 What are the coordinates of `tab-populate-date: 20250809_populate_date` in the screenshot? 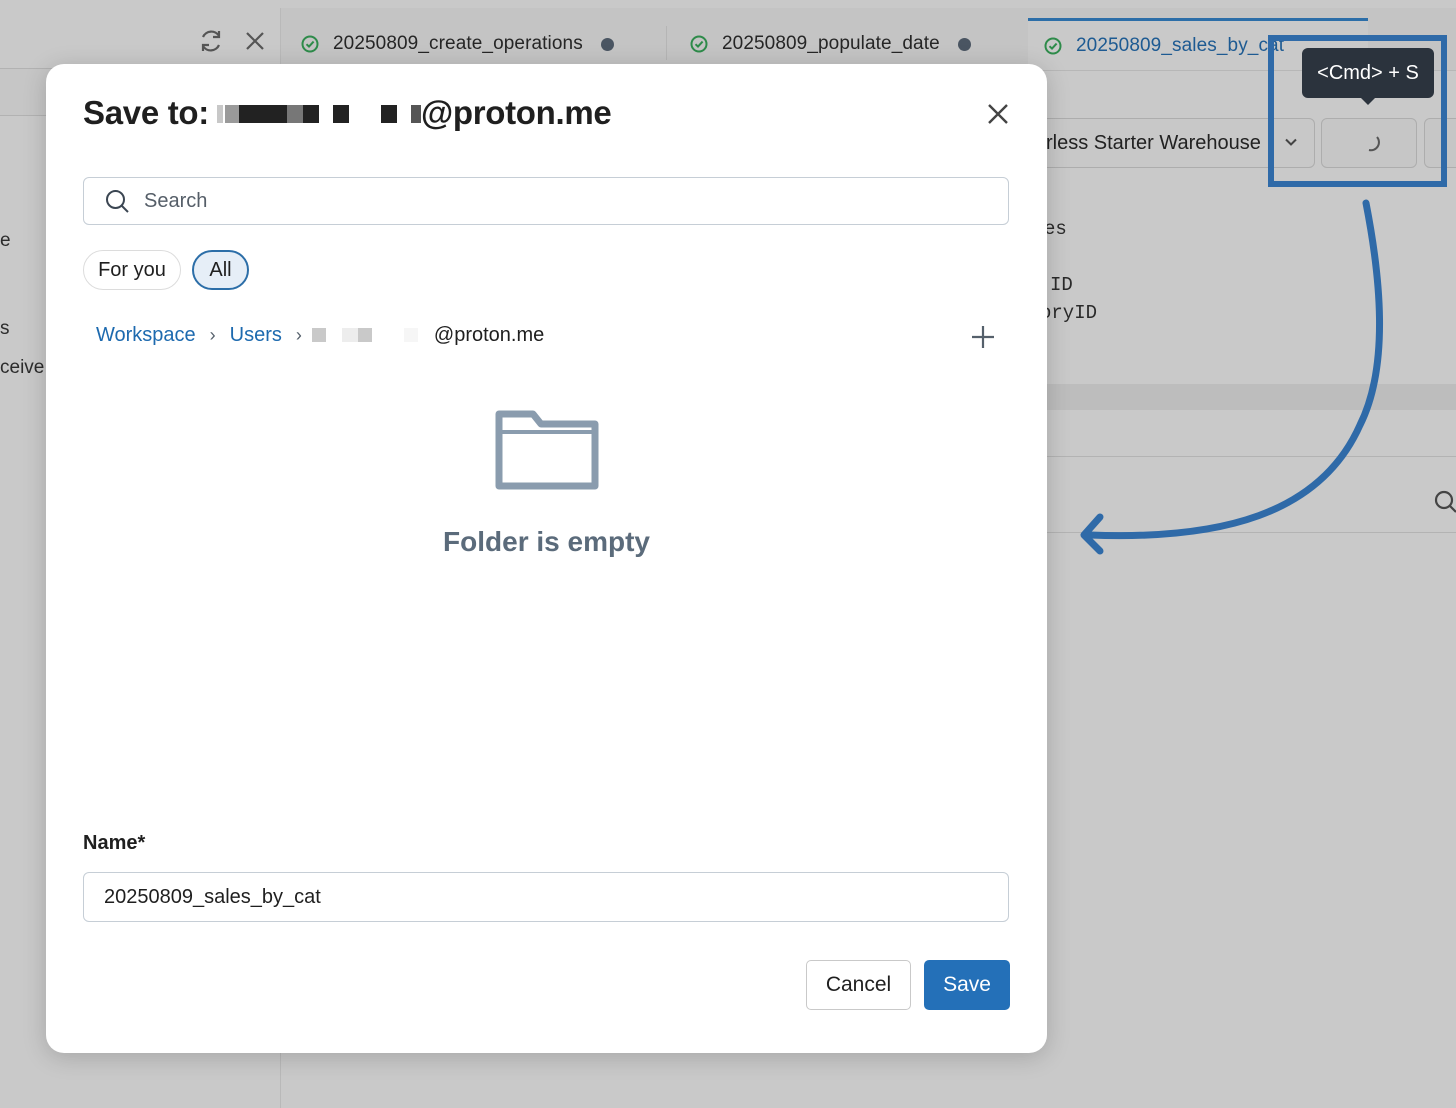 It's located at (830, 44).